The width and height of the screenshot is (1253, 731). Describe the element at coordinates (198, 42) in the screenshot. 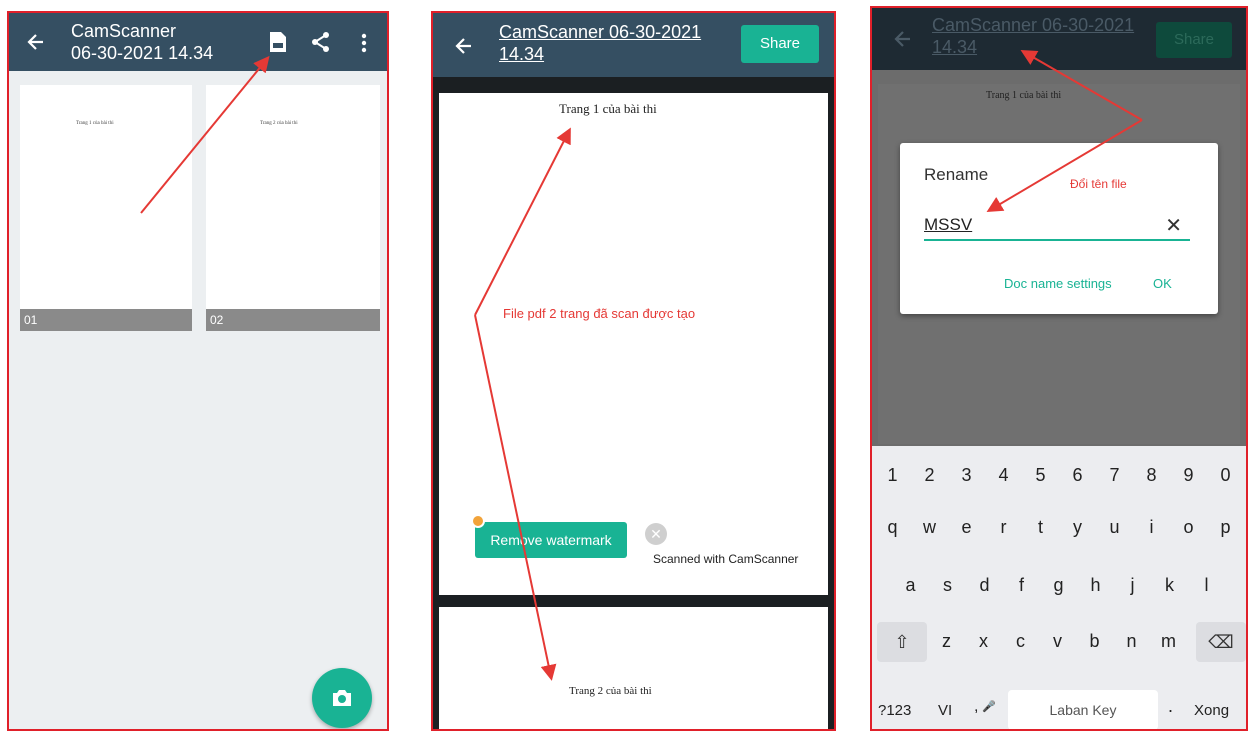

I see `app-bar: CamScanner 06-30-2021 14.34` at that location.